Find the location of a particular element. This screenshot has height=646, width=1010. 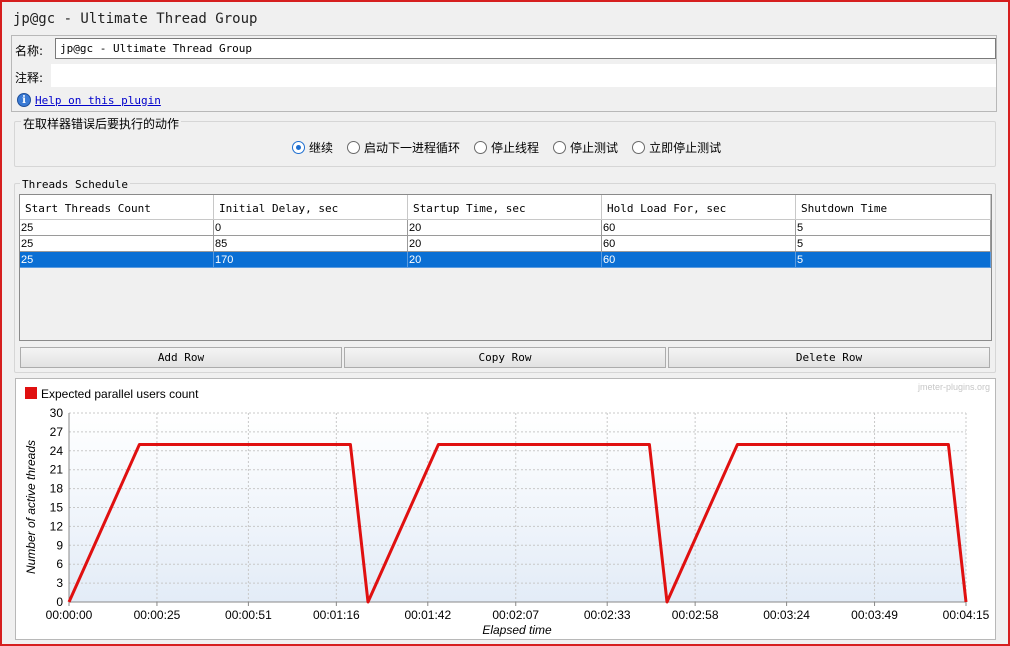

radio-label: 继续 is located at coordinates (321, 148).